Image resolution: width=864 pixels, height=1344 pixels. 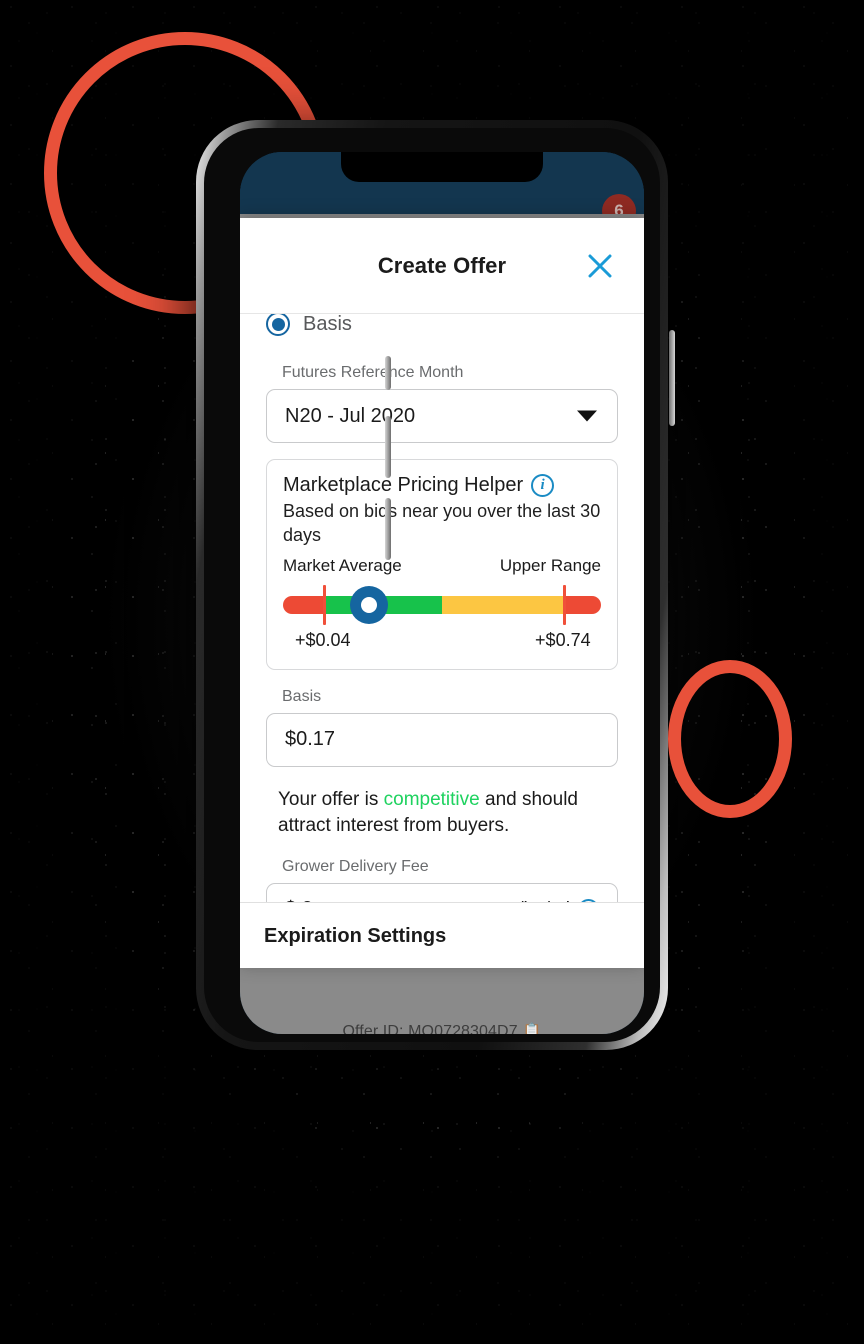 What do you see at coordinates (388, 373) in the screenshot?
I see `silence-switch` at bounding box center [388, 373].